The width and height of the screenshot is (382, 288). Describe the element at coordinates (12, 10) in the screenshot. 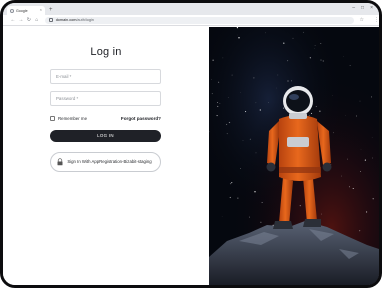

I see `globe-icon` at that location.